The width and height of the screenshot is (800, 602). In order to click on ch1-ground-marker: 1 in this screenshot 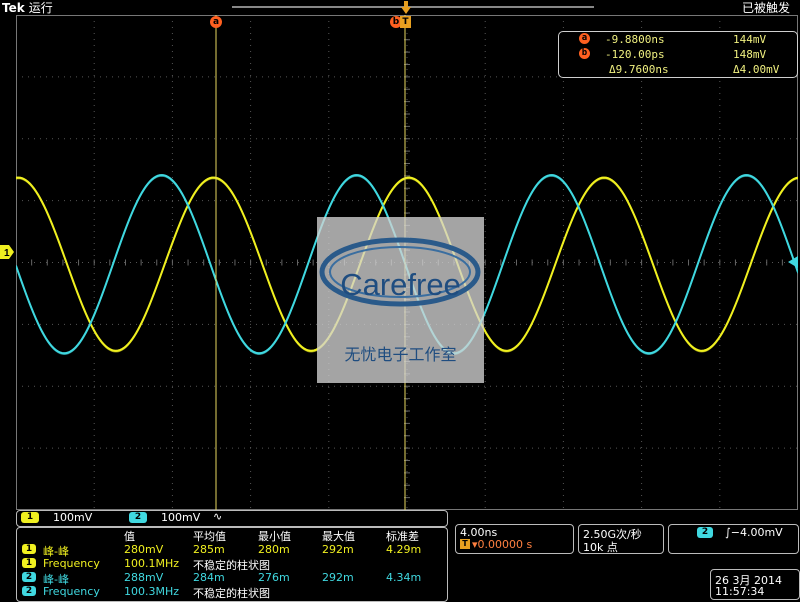, I will do `click(7, 251)`.